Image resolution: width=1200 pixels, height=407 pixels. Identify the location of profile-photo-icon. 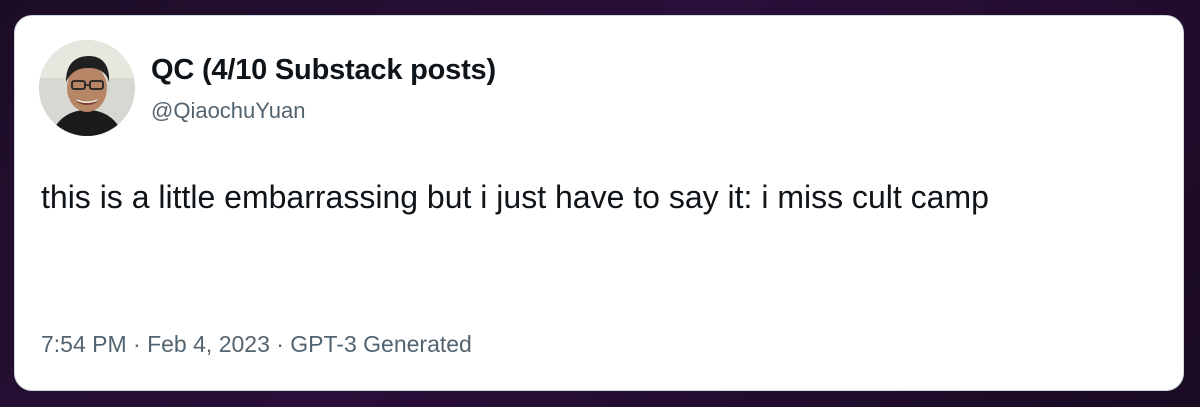
(87, 88).